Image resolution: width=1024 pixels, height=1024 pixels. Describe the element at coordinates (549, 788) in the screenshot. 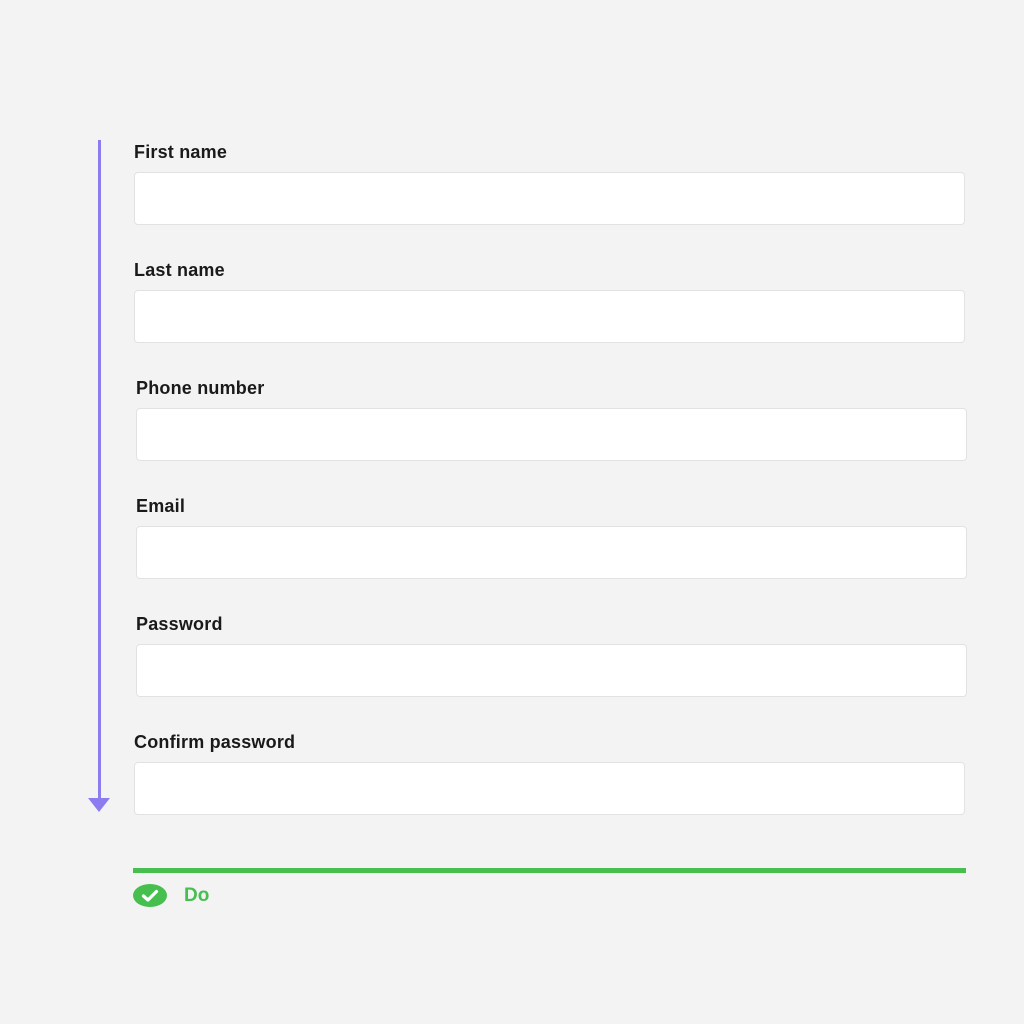

I see `confirm-password-input` at that location.